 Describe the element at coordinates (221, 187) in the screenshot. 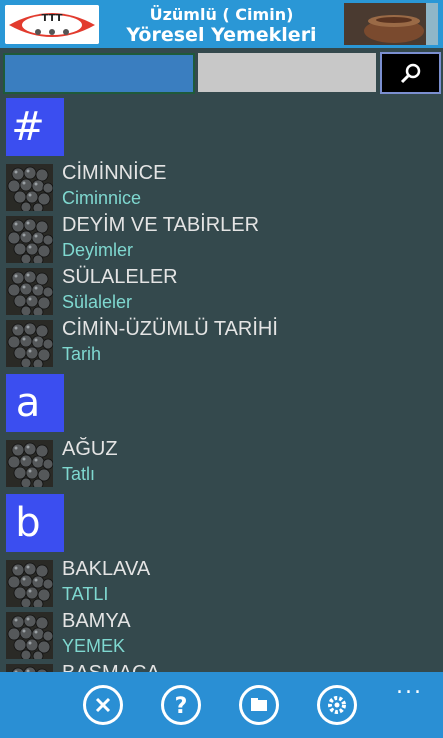

I see `list-item: CİMİNNİCE Ciminnice` at that location.